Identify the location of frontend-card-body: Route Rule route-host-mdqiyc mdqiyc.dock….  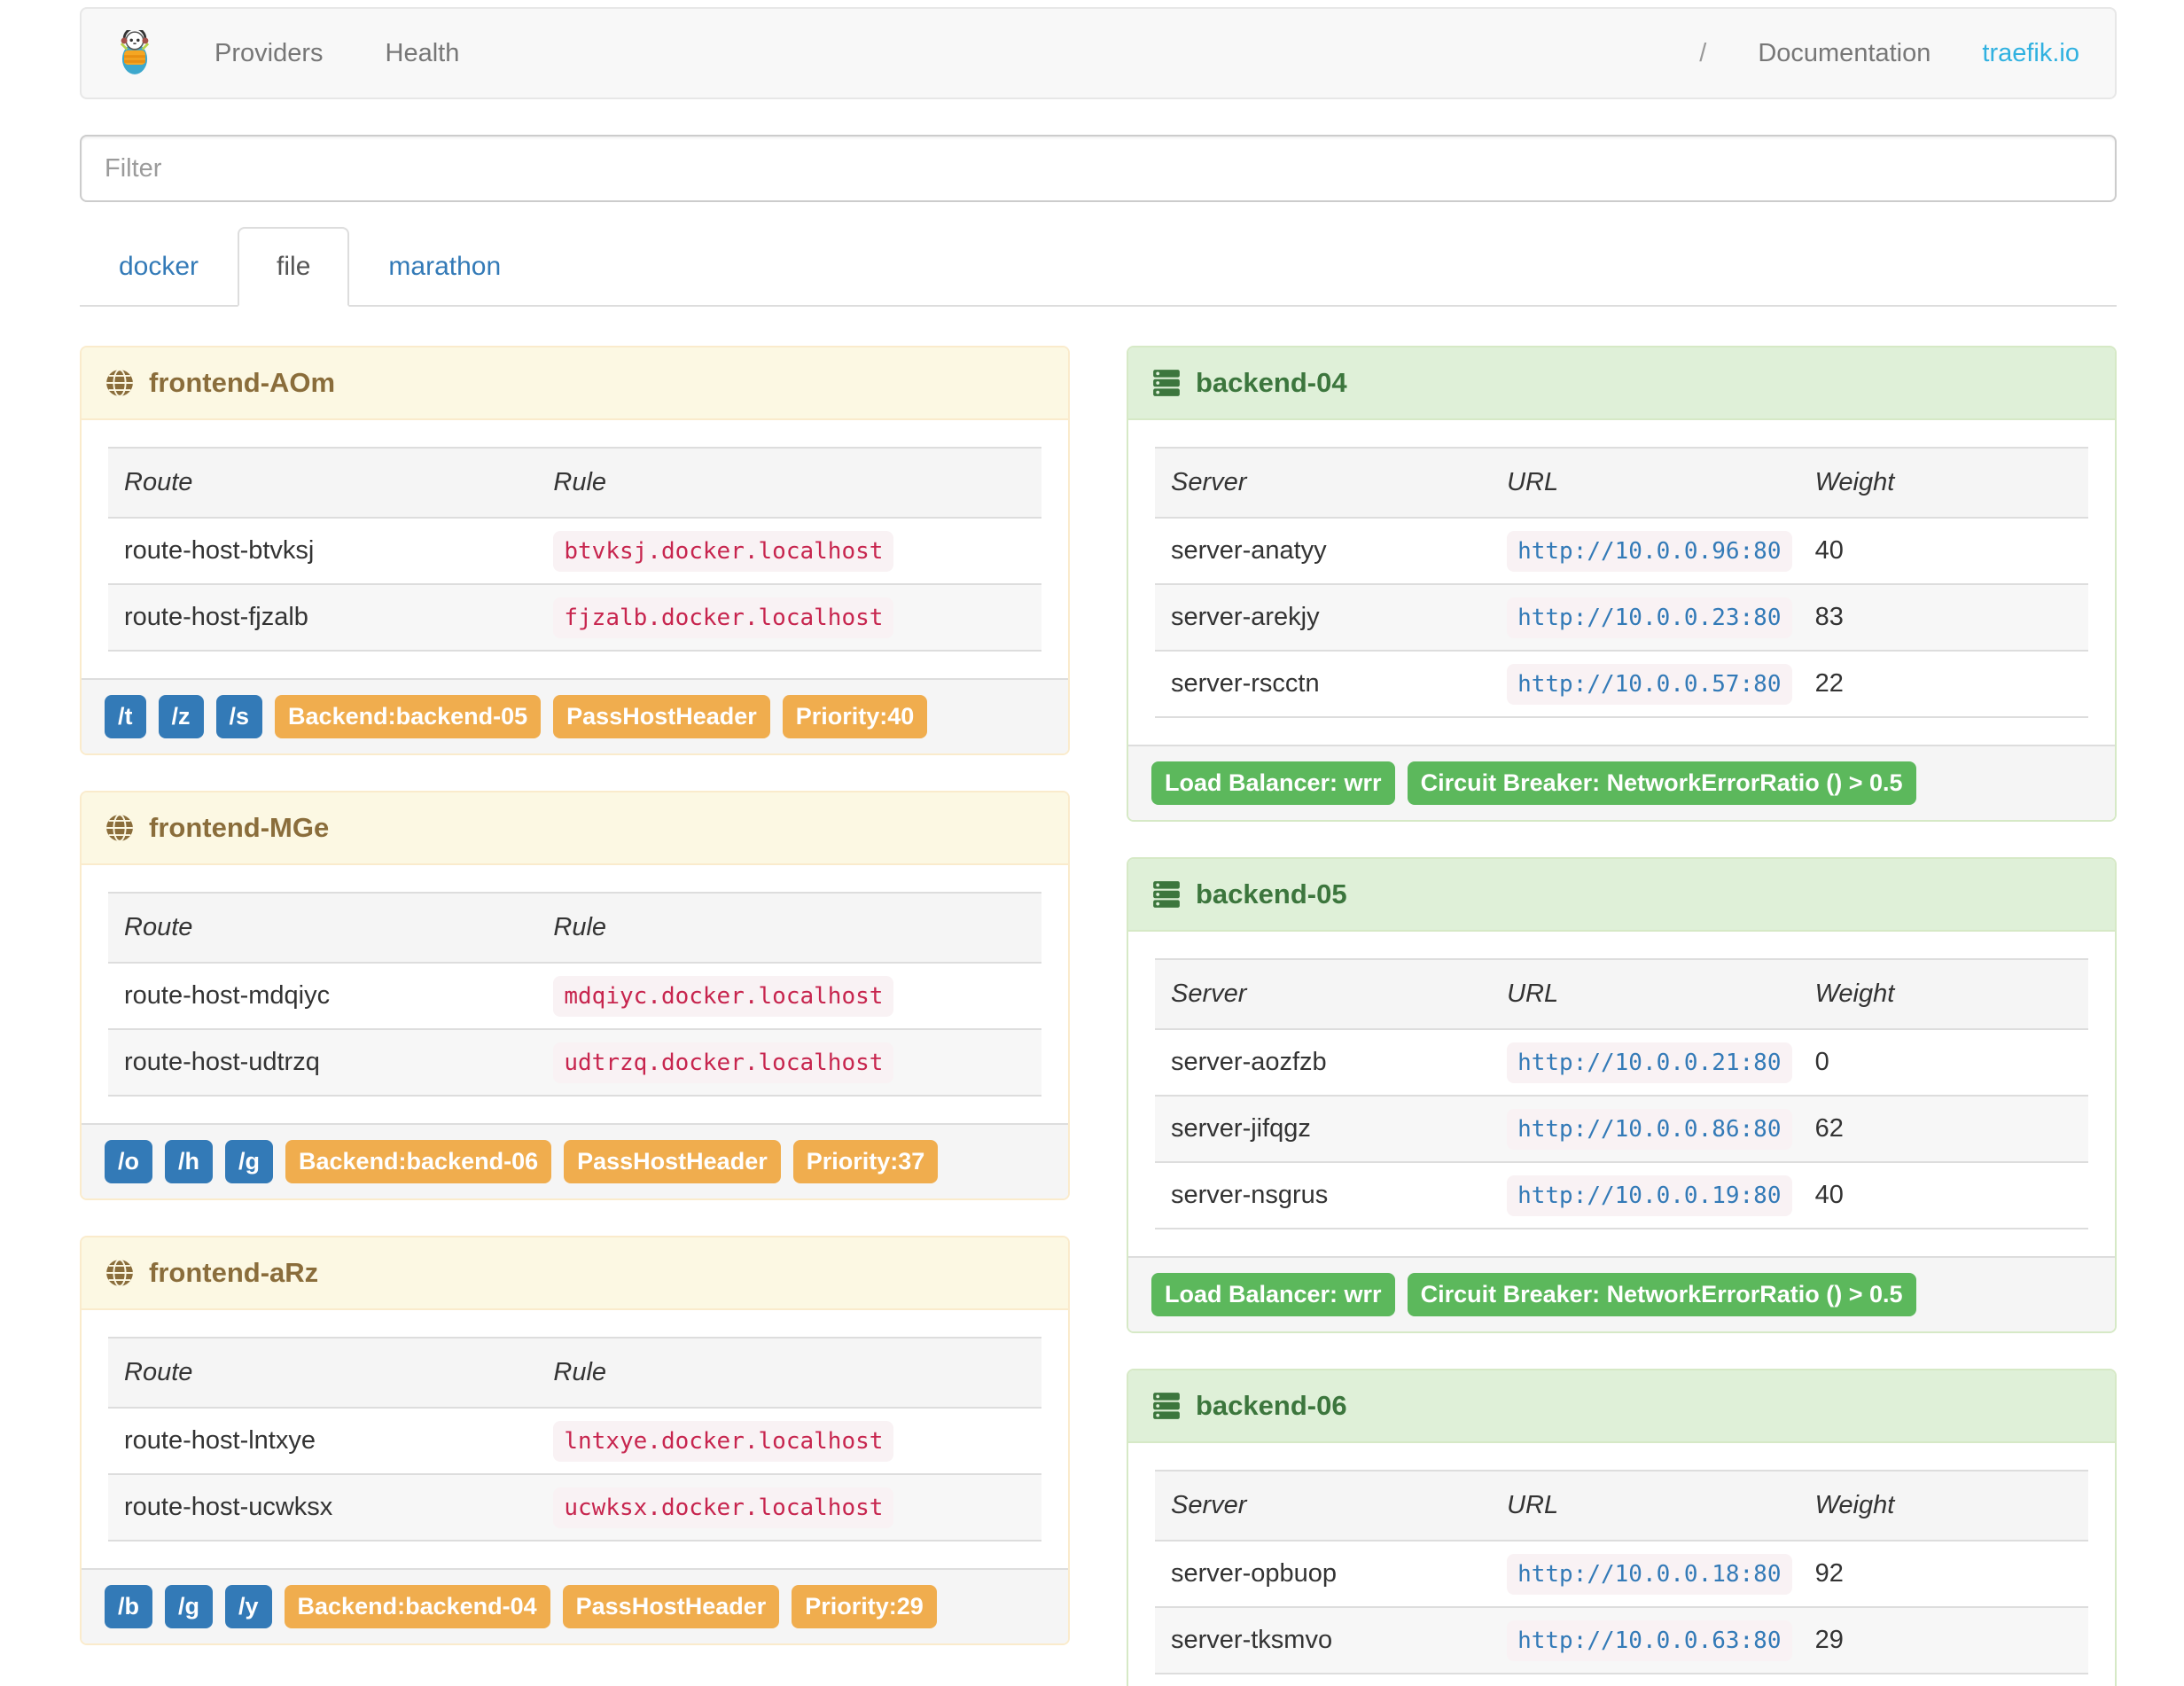
(575, 994).